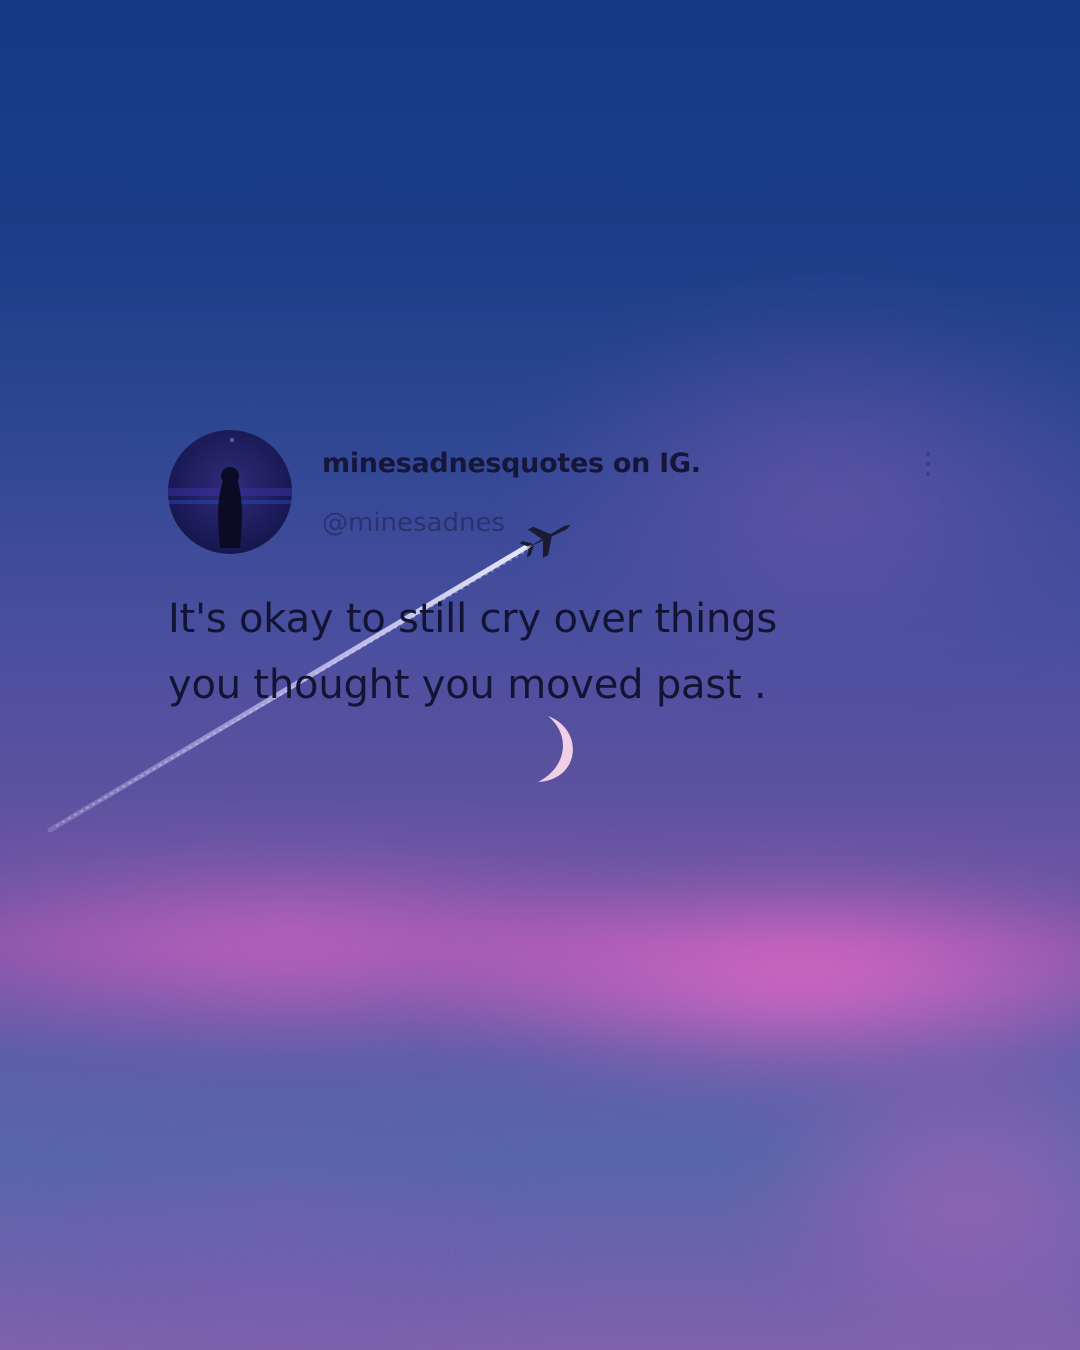 This screenshot has height=1350, width=1080. I want to click on quote-line: It's okay to still cry over things, so click(472, 619).